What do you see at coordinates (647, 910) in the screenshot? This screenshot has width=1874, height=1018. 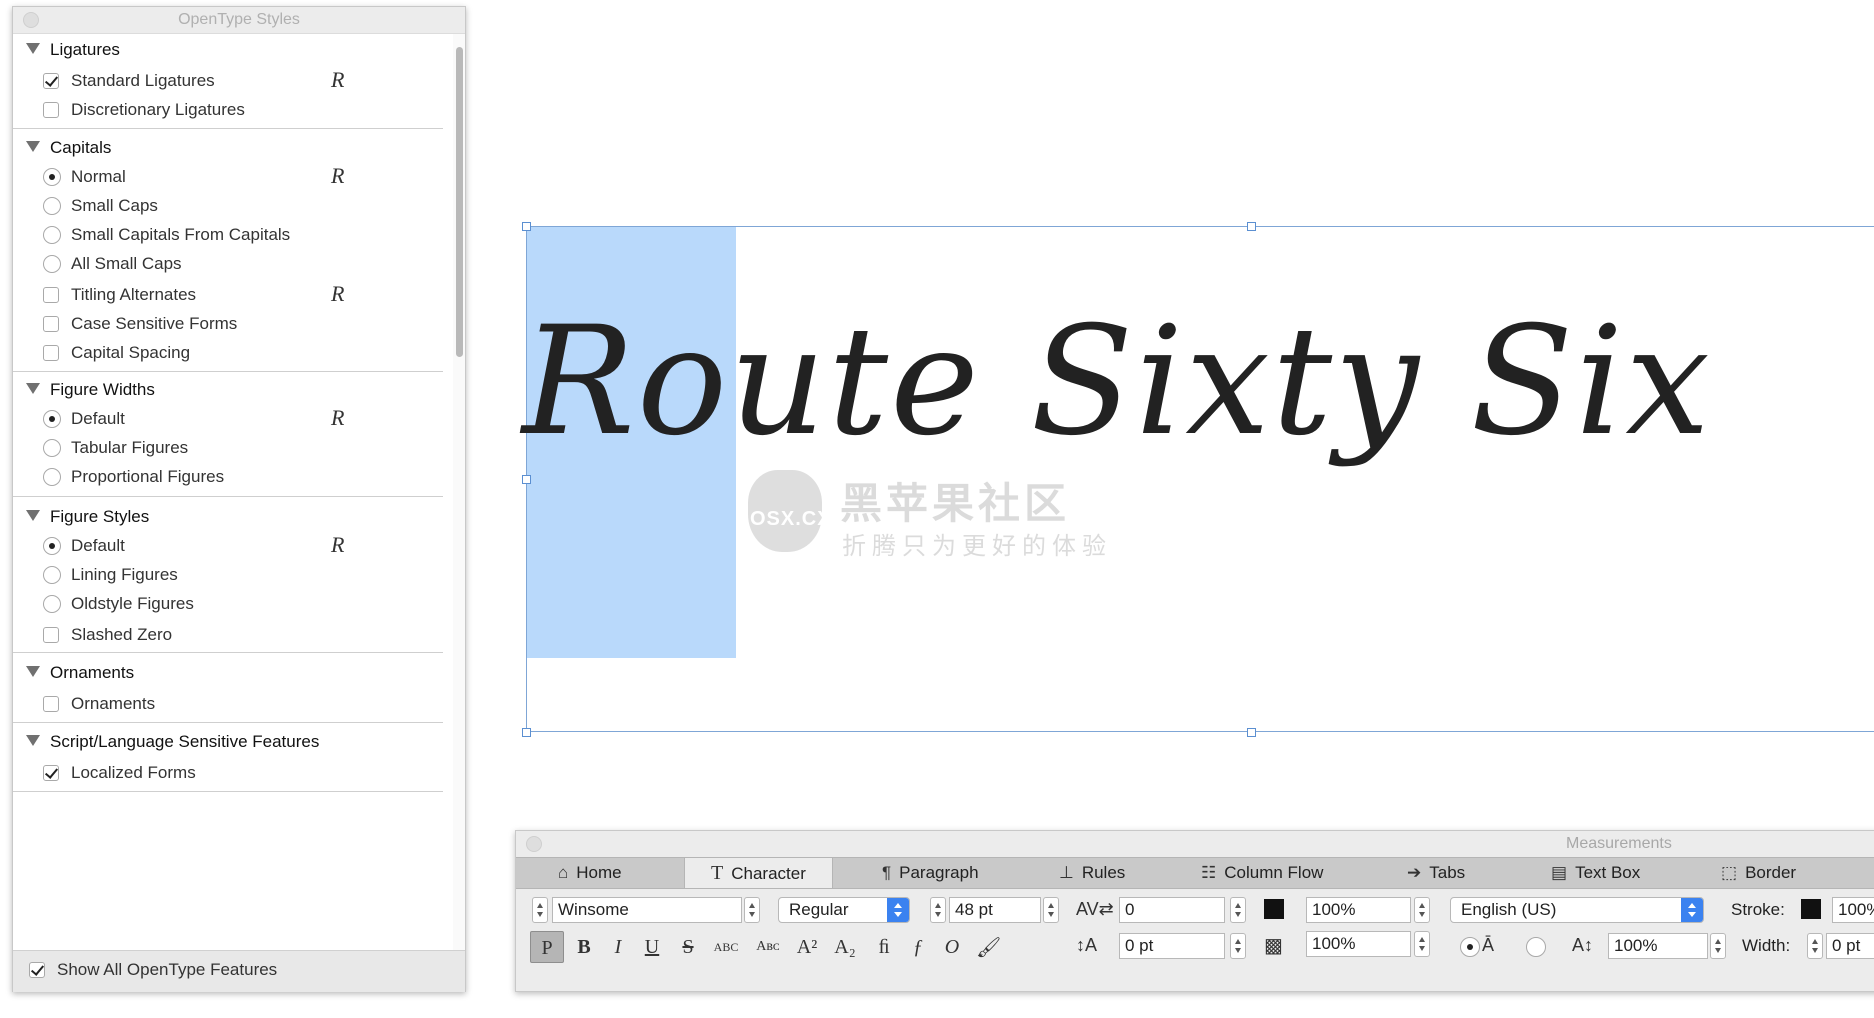 I see `font-field: Winsome` at bounding box center [647, 910].